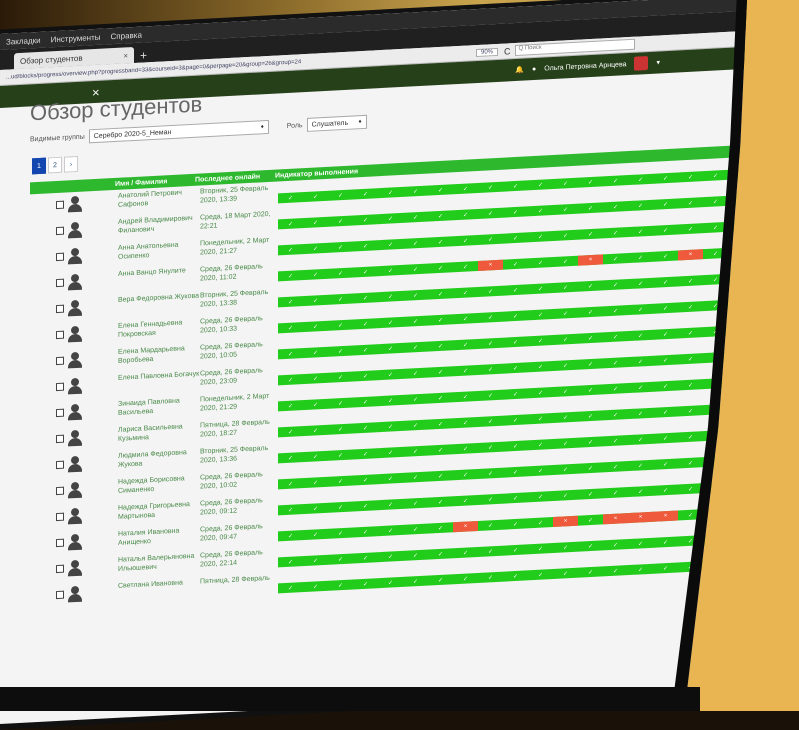 The height and width of the screenshot is (730, 799). Describe the element at coordinates (159, 407) in the screenshot. I see `student-name: Зинаида Павловна Васильева` at that location.